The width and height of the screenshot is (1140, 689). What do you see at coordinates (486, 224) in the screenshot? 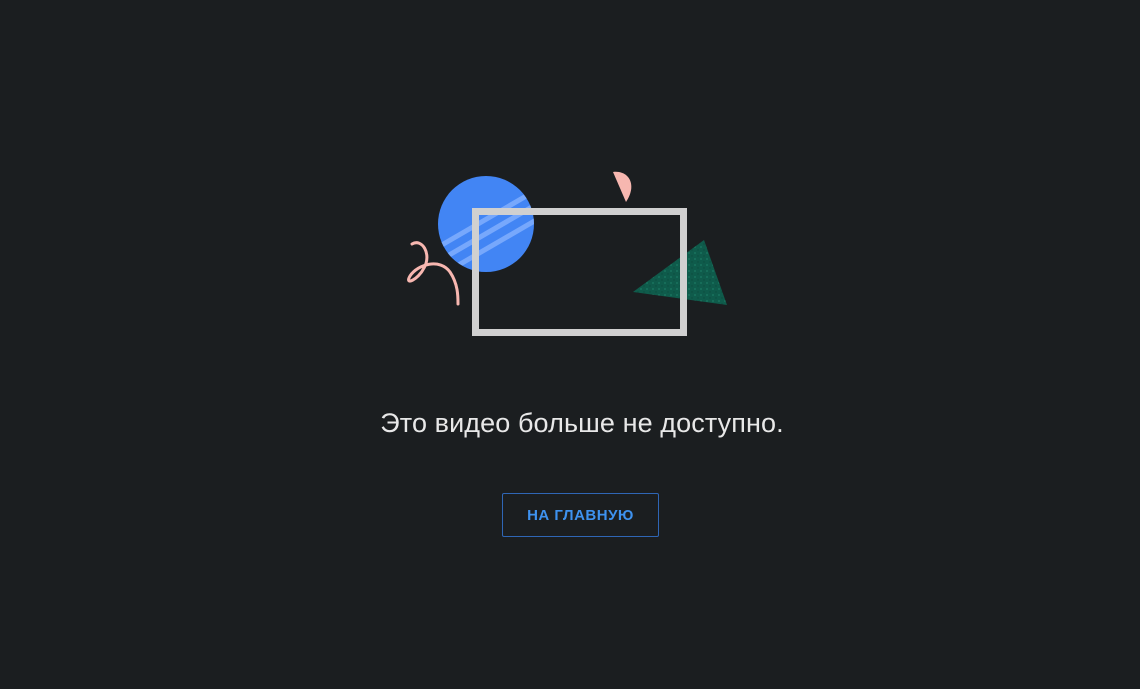
I see `blue-circle-icon` at bounding box center [486, 224].